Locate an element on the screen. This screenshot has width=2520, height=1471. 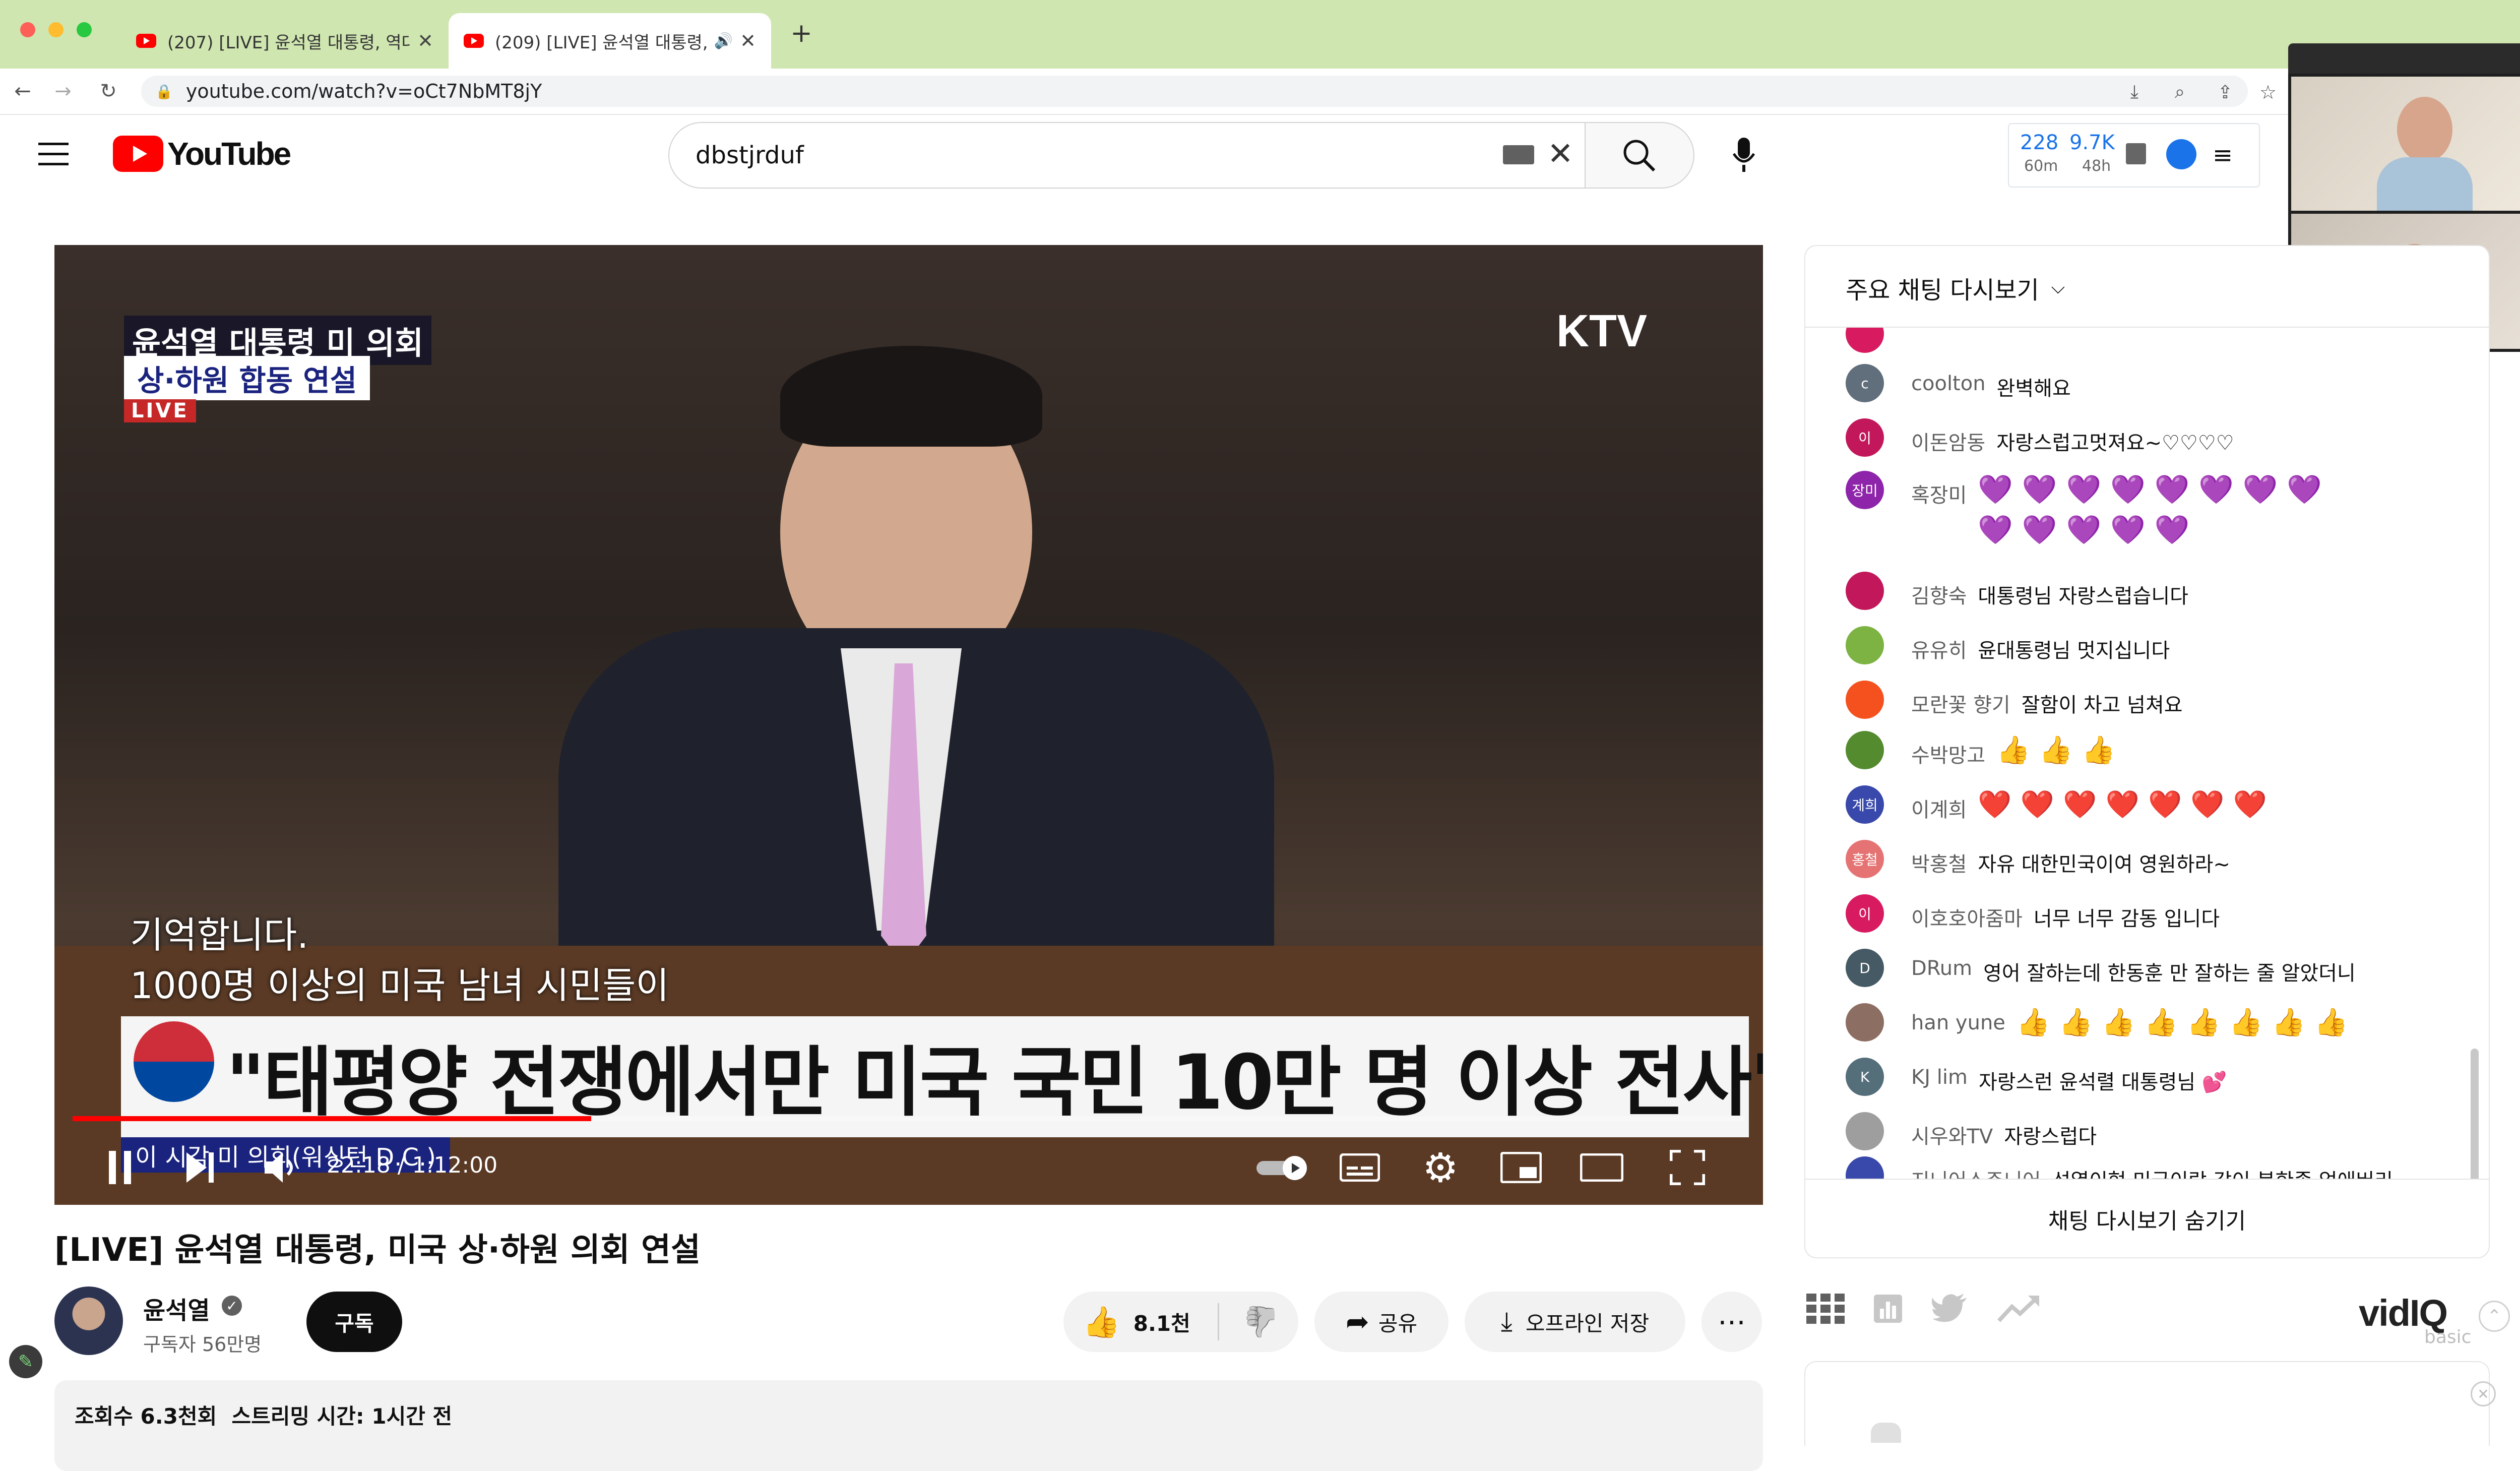
chat-author: 수박망고 is located at coordinates (1948, 753).